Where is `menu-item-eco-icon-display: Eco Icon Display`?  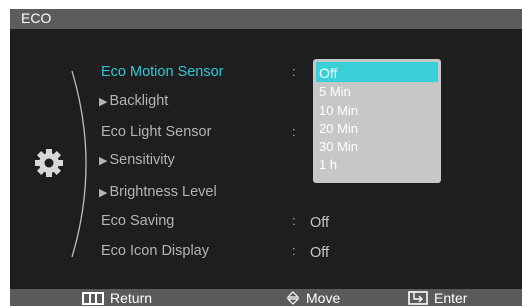
menu-item-eco-icon-display: Eco Icon Display is located at coordinates (154, 251).